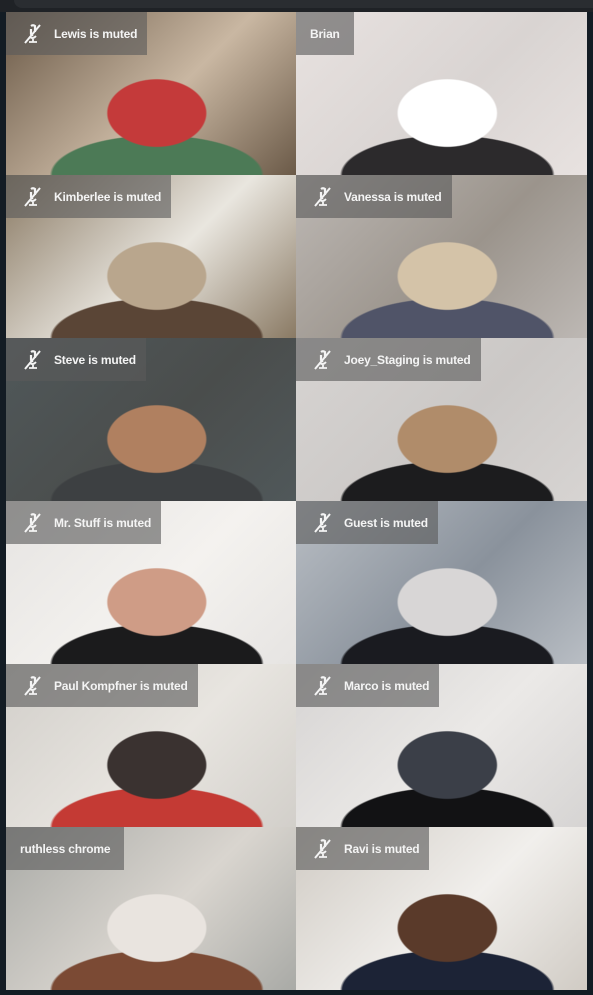 Image resolution: width=593 pixels, height=995 pixels. Describe the element at coordinates (121, 685) in the screenshot. I see `participant-status-text: Paul Kompfner is muted` at that location.